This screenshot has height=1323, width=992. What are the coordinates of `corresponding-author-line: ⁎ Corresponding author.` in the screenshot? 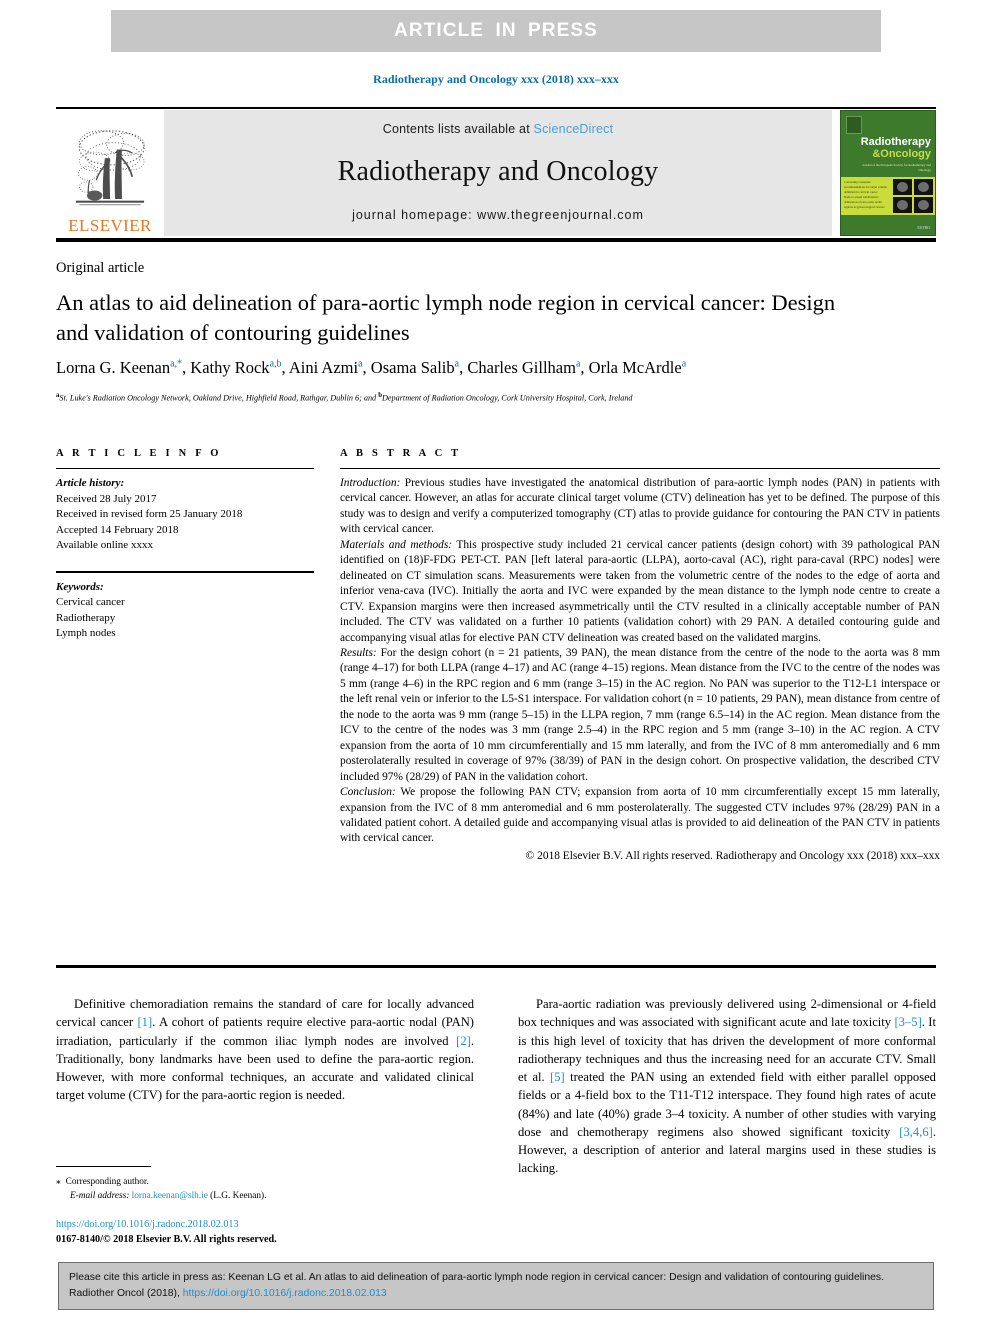 It's located at (271, 1183).